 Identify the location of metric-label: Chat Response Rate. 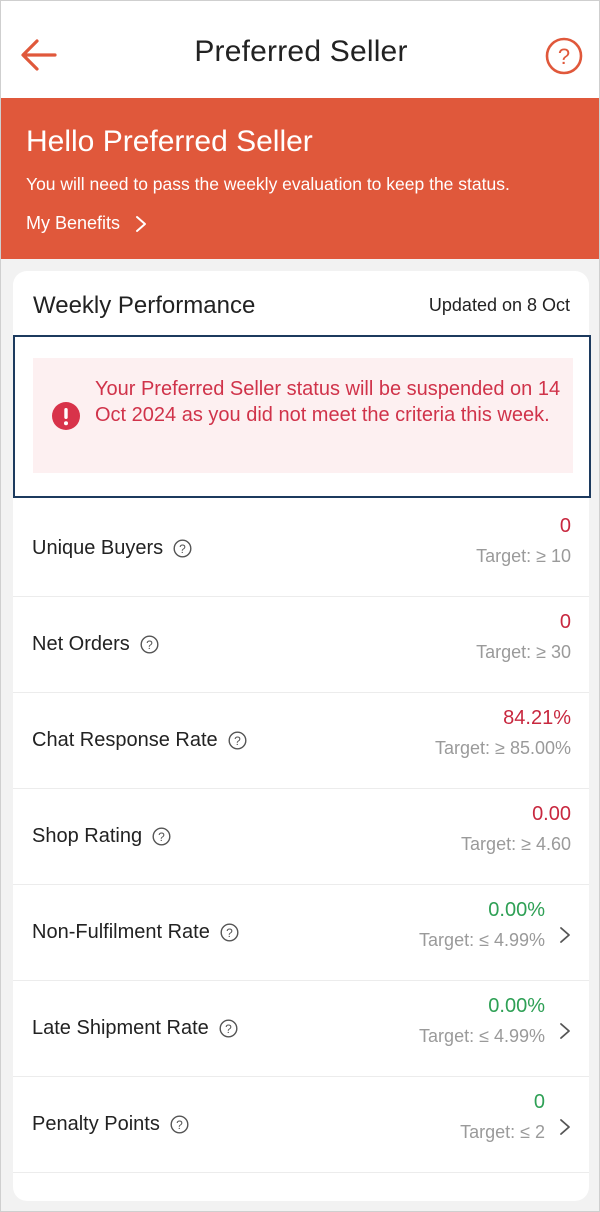
(125, 740).